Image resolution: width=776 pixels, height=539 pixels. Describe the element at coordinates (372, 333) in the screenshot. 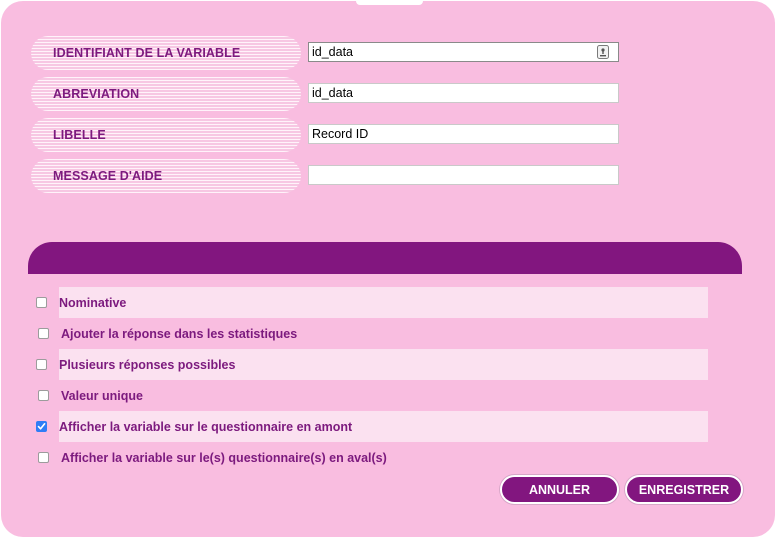

I see `option-row-statistics: Ajouter la réponse dans les statistiques` at that location.